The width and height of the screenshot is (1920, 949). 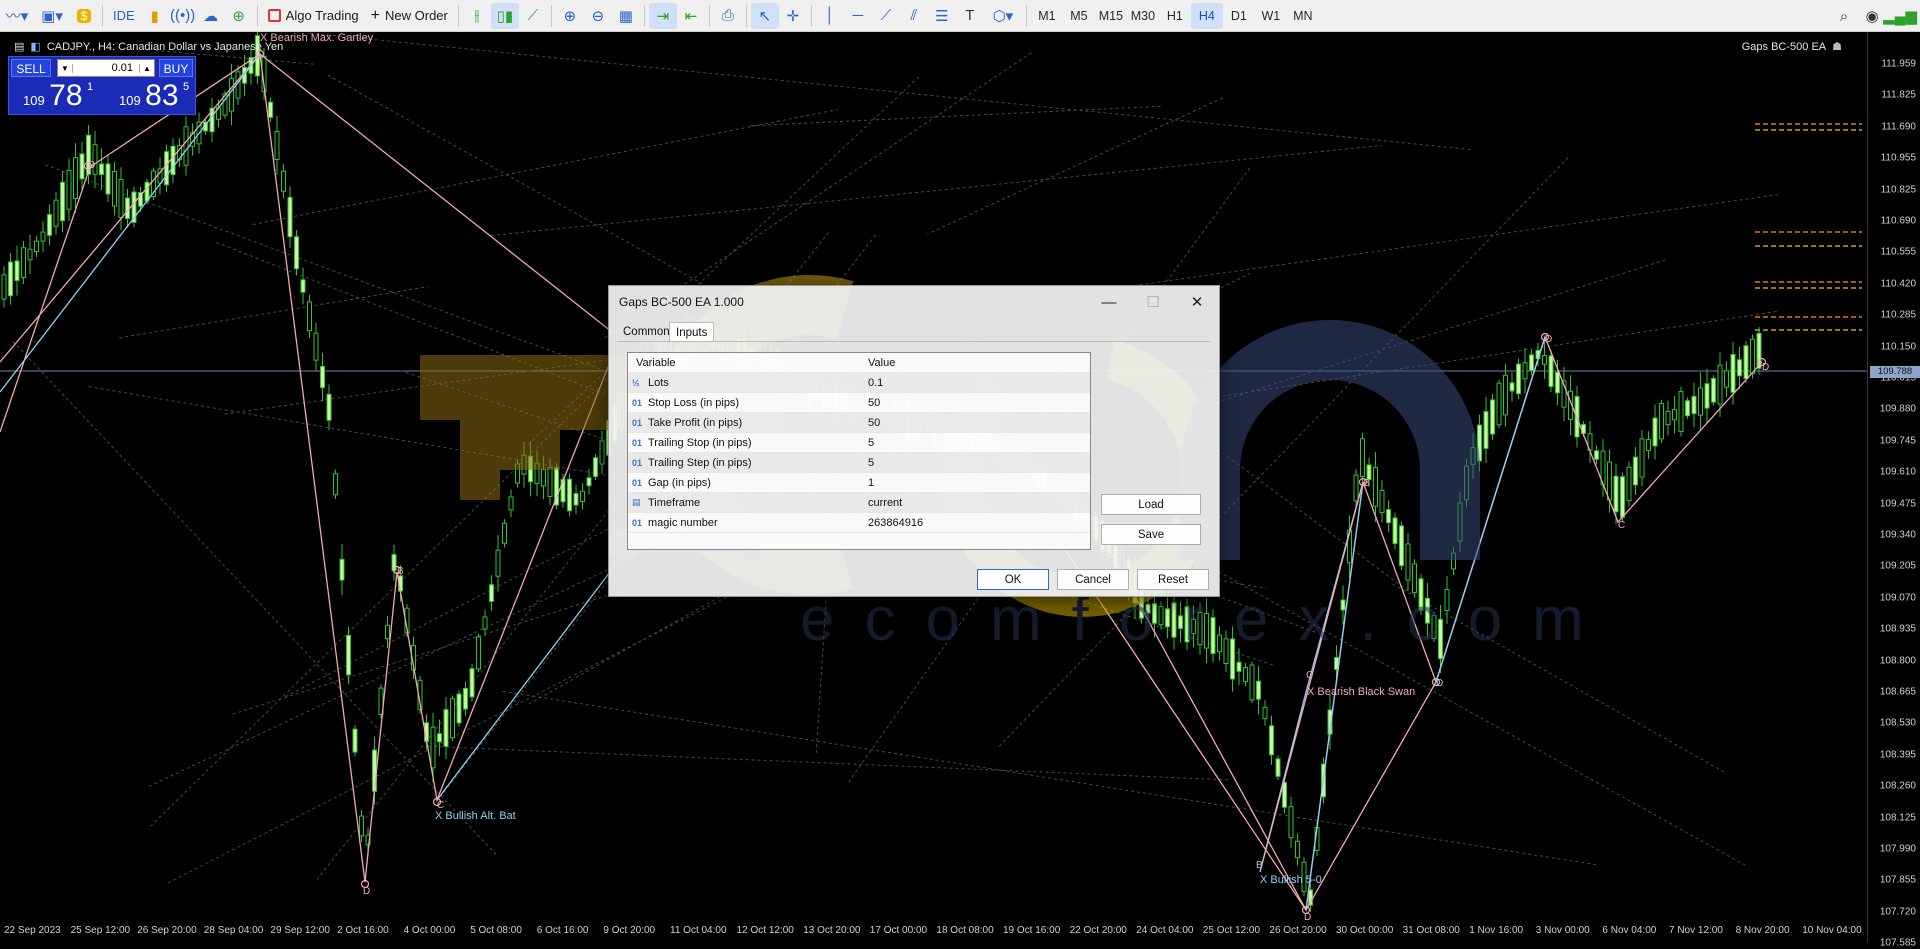 What do you see at coordinates (970, 16) in the screenshot?
I see `text-icon: T` at bounding box center [970, 16].